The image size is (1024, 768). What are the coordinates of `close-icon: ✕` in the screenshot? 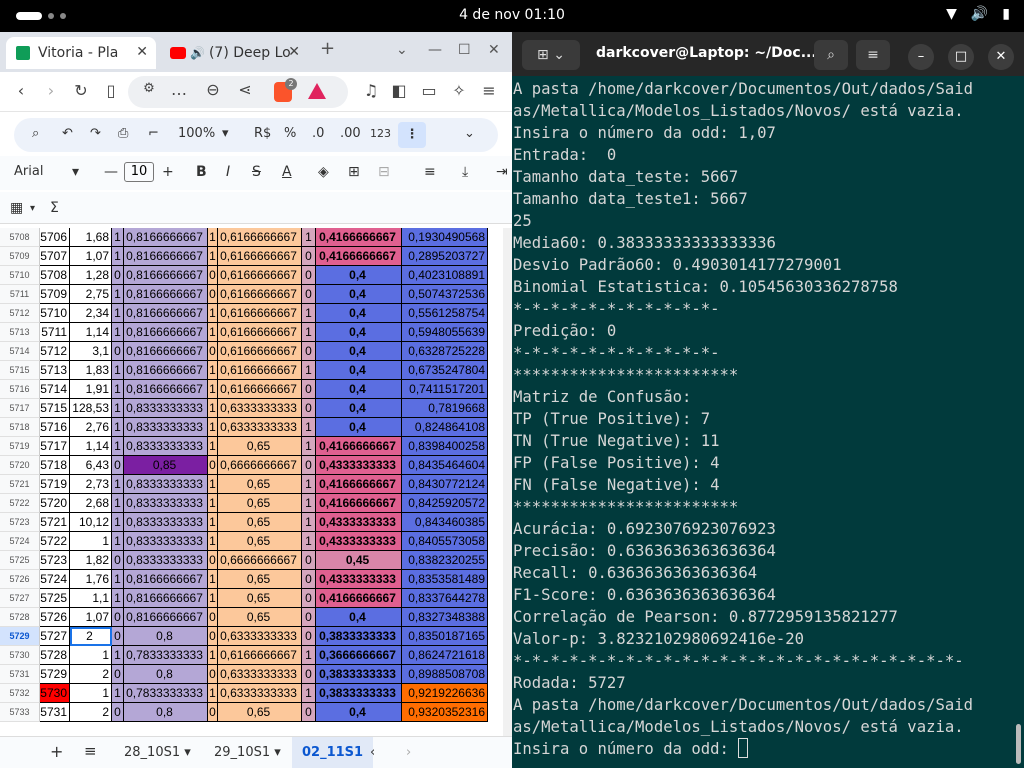 It's located at (294, 52).